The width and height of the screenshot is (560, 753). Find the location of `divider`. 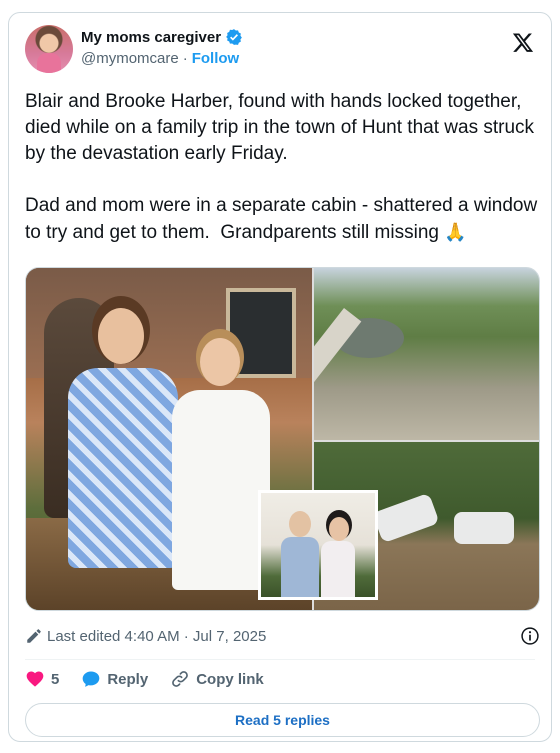

divider is located at coordinates (280, 659).